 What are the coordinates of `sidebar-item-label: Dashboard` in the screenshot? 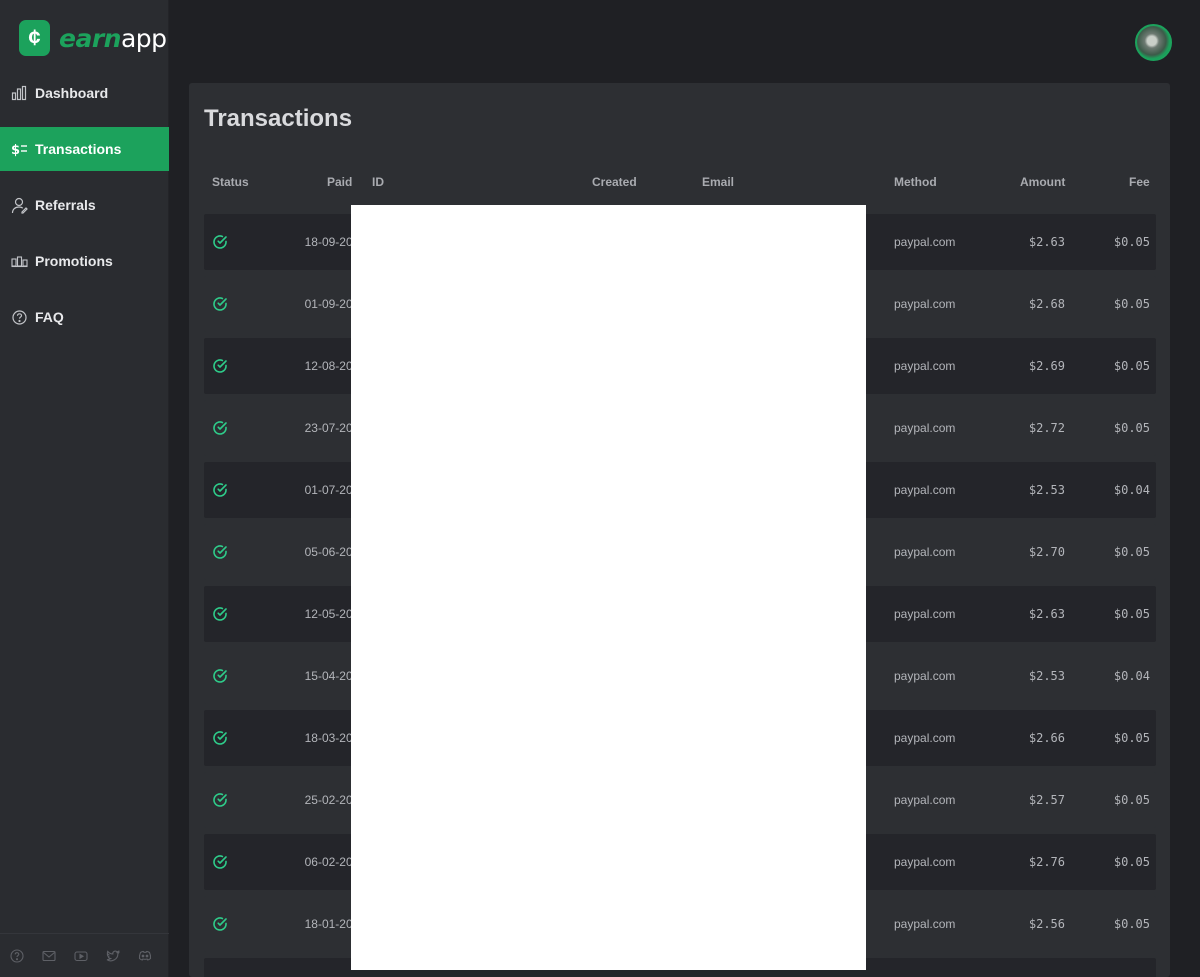 It's located at (72, 93).